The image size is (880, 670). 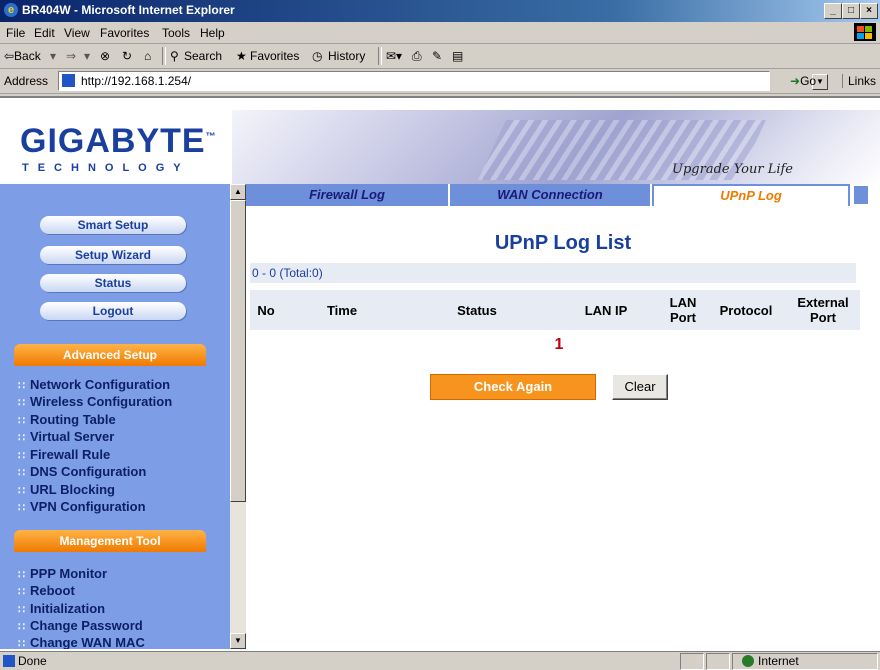 What do you see at coordinates (556, 147) in the screenshot?
I see `header-banner: Upgrade Your Life` at bounding box center [556, 147].